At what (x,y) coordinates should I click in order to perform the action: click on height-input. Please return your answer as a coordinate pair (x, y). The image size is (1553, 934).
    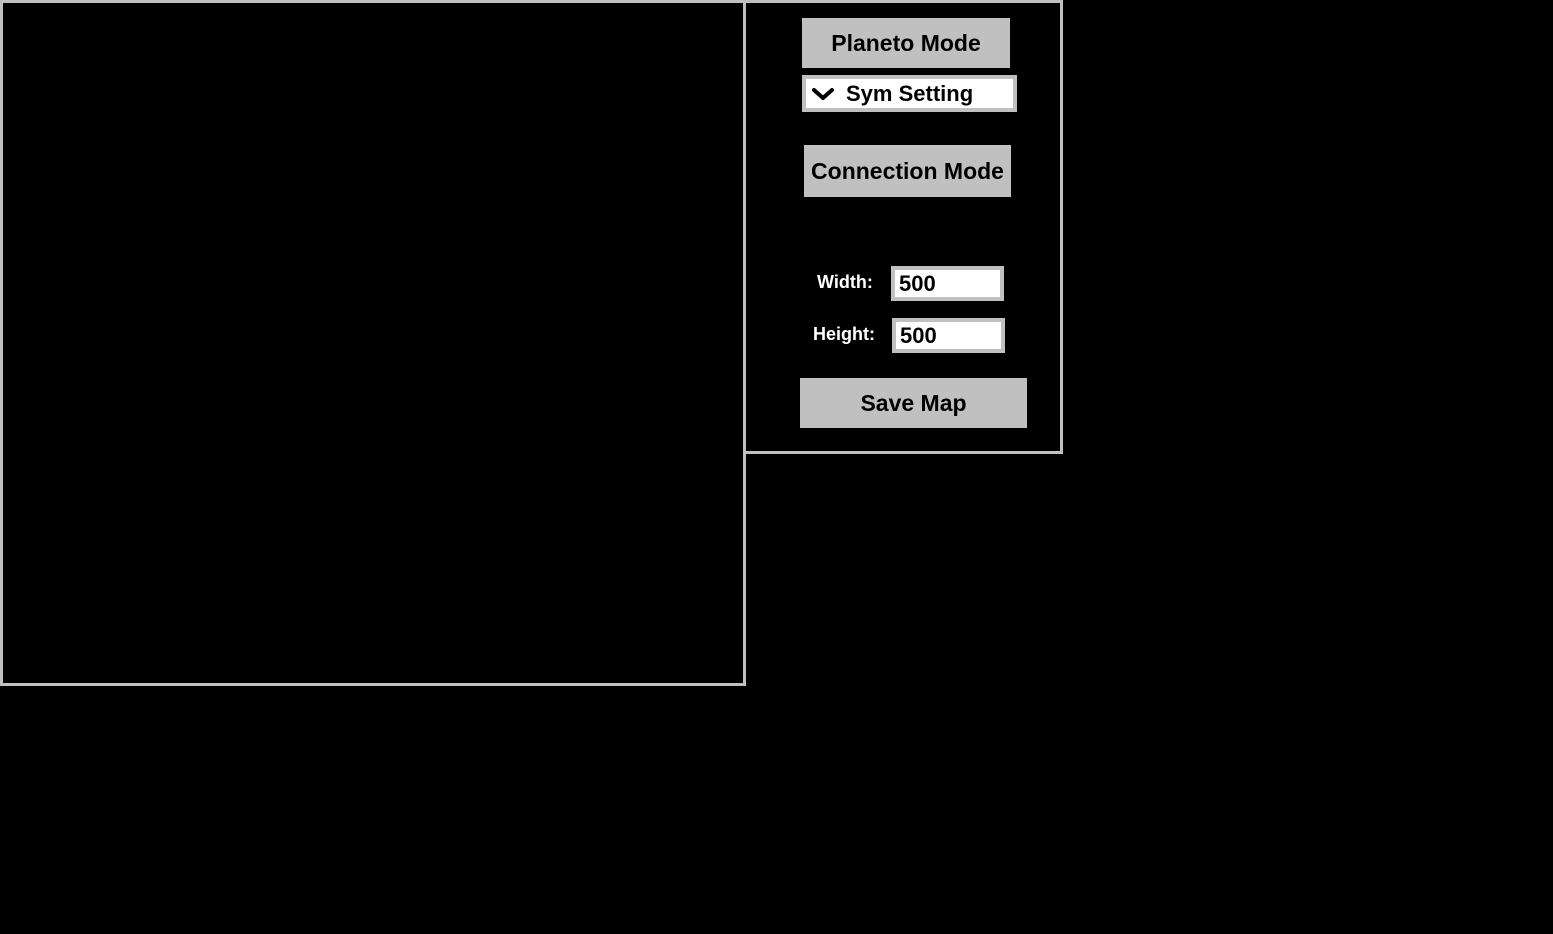
    Looking at the image, I should click on (948, 335).